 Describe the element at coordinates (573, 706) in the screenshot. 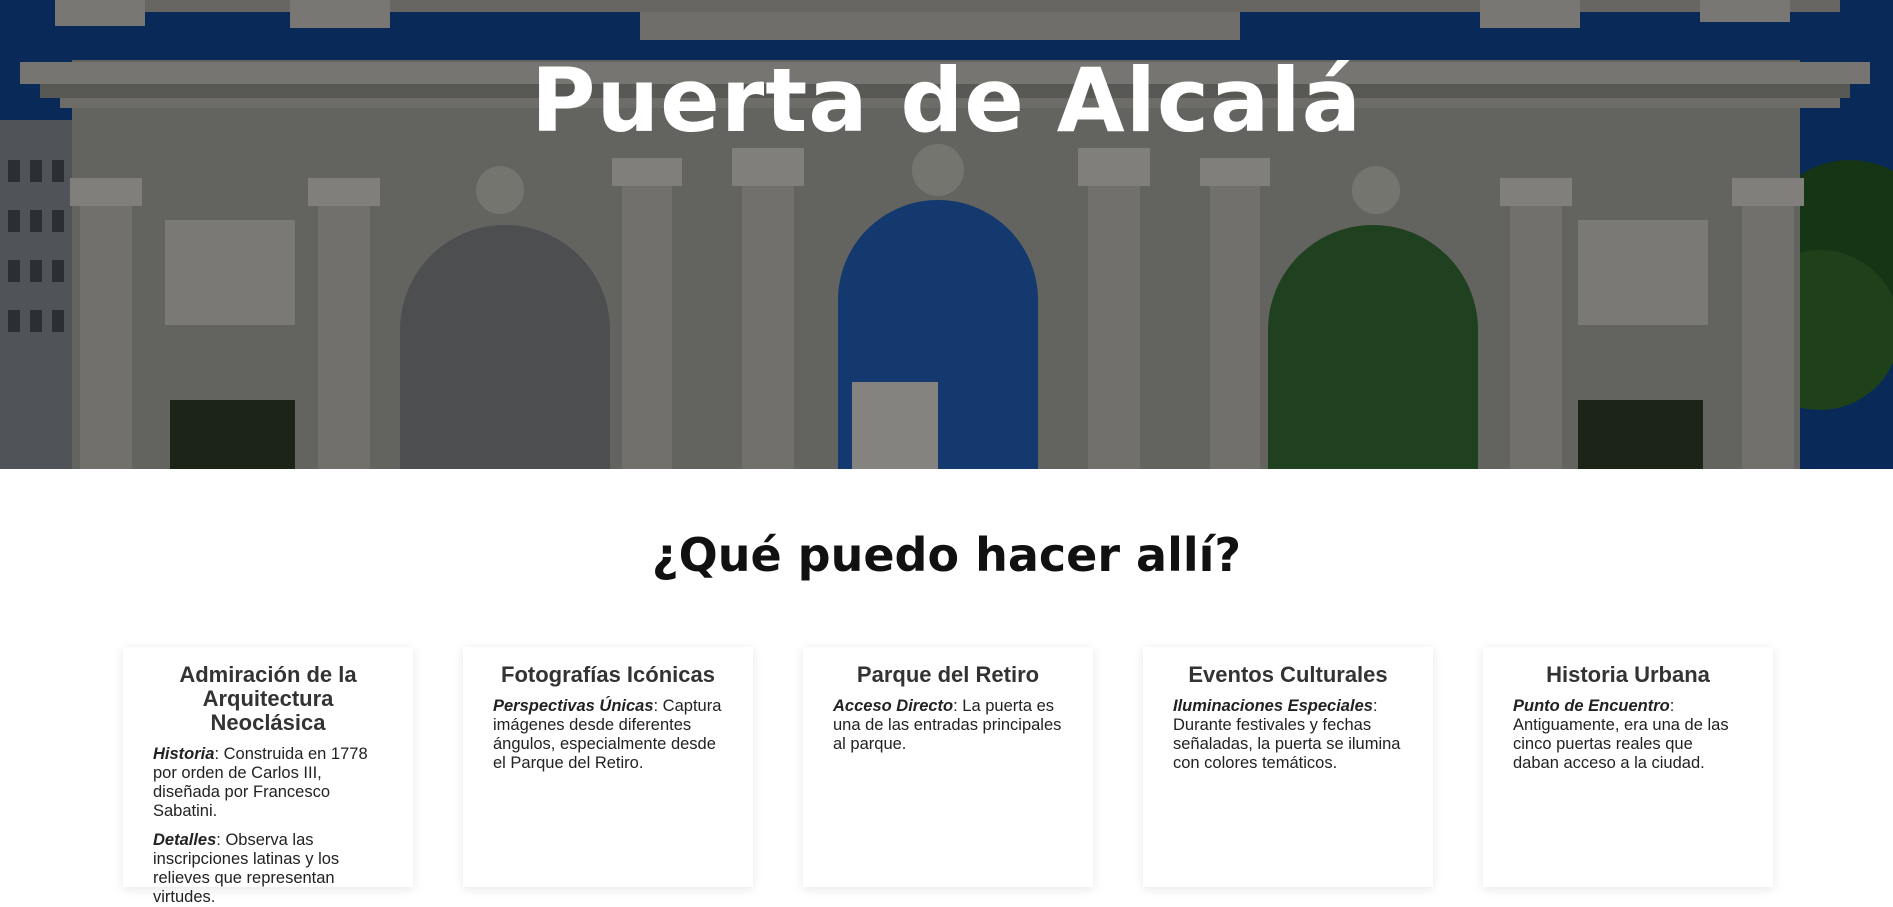

I see `card-item-label: Perspectivas Únicas` at that location.